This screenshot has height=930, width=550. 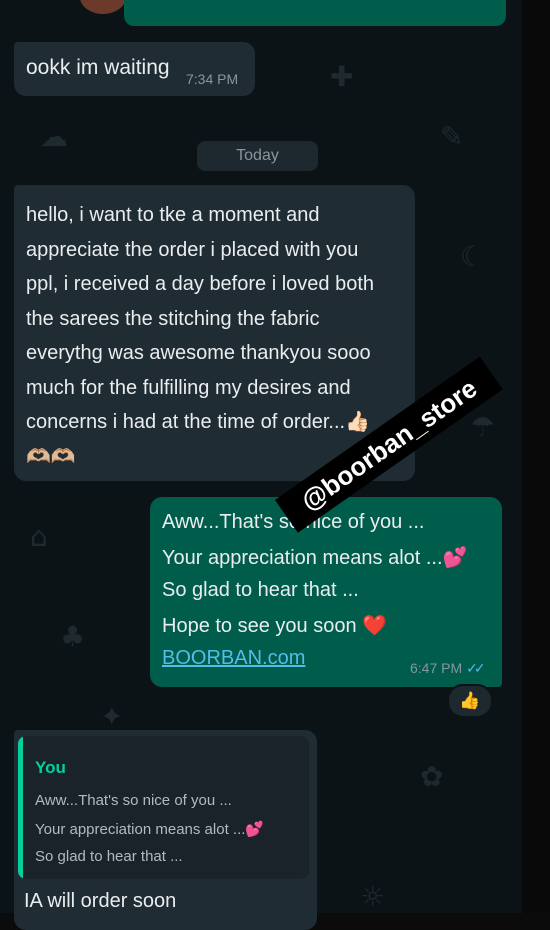 I want to click on doodle-icon: ⌂, so click(x=39, y=536).